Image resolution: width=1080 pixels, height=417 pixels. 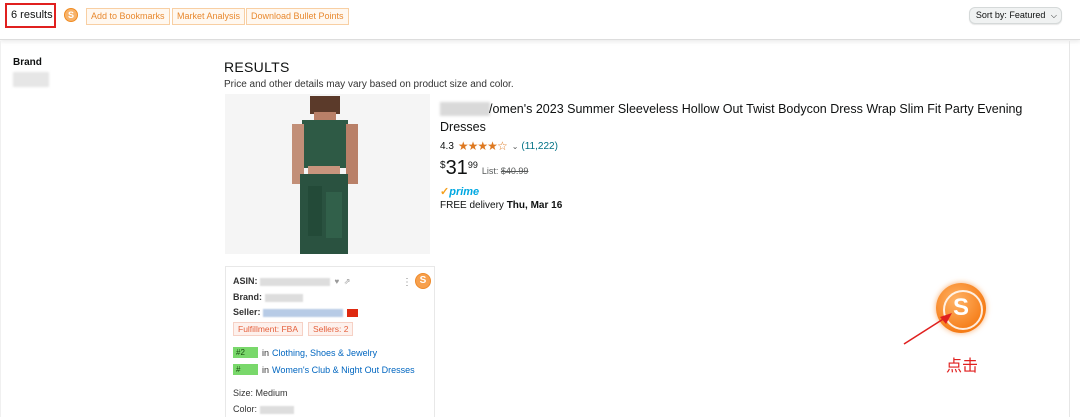 What do you see at coordinates (483, 146) in the screenshot?
I see `star-rating-icon: ★★★★☆` at bounding box center [483, 146].